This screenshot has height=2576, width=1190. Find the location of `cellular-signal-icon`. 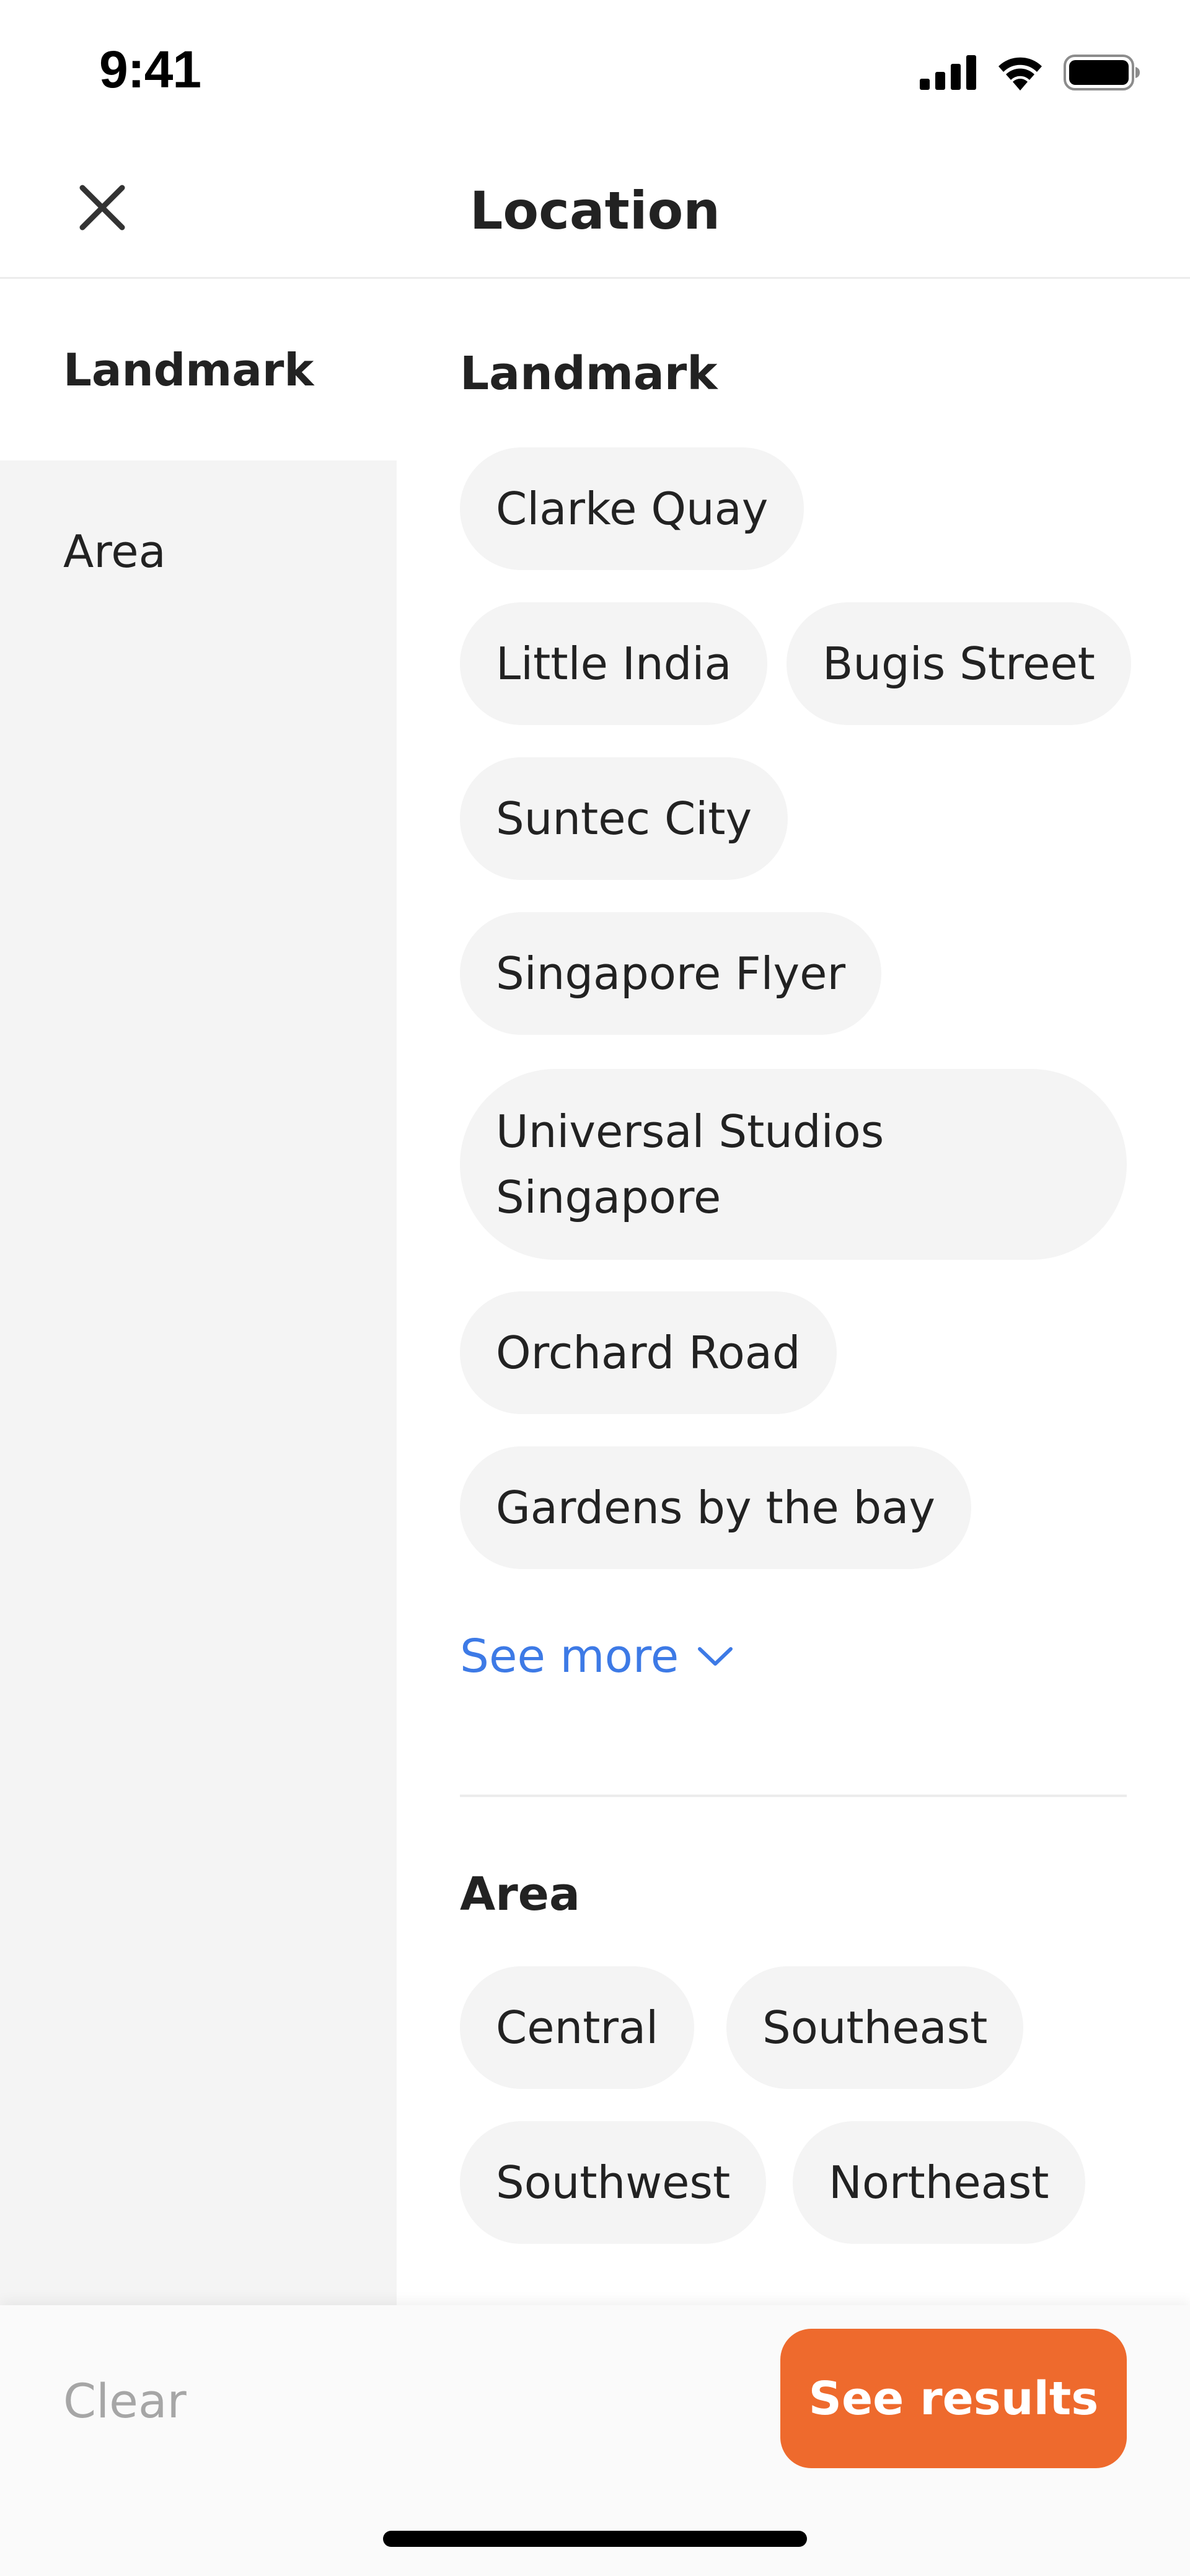

cellular-signal-icon is located at coordinates (948, 72).